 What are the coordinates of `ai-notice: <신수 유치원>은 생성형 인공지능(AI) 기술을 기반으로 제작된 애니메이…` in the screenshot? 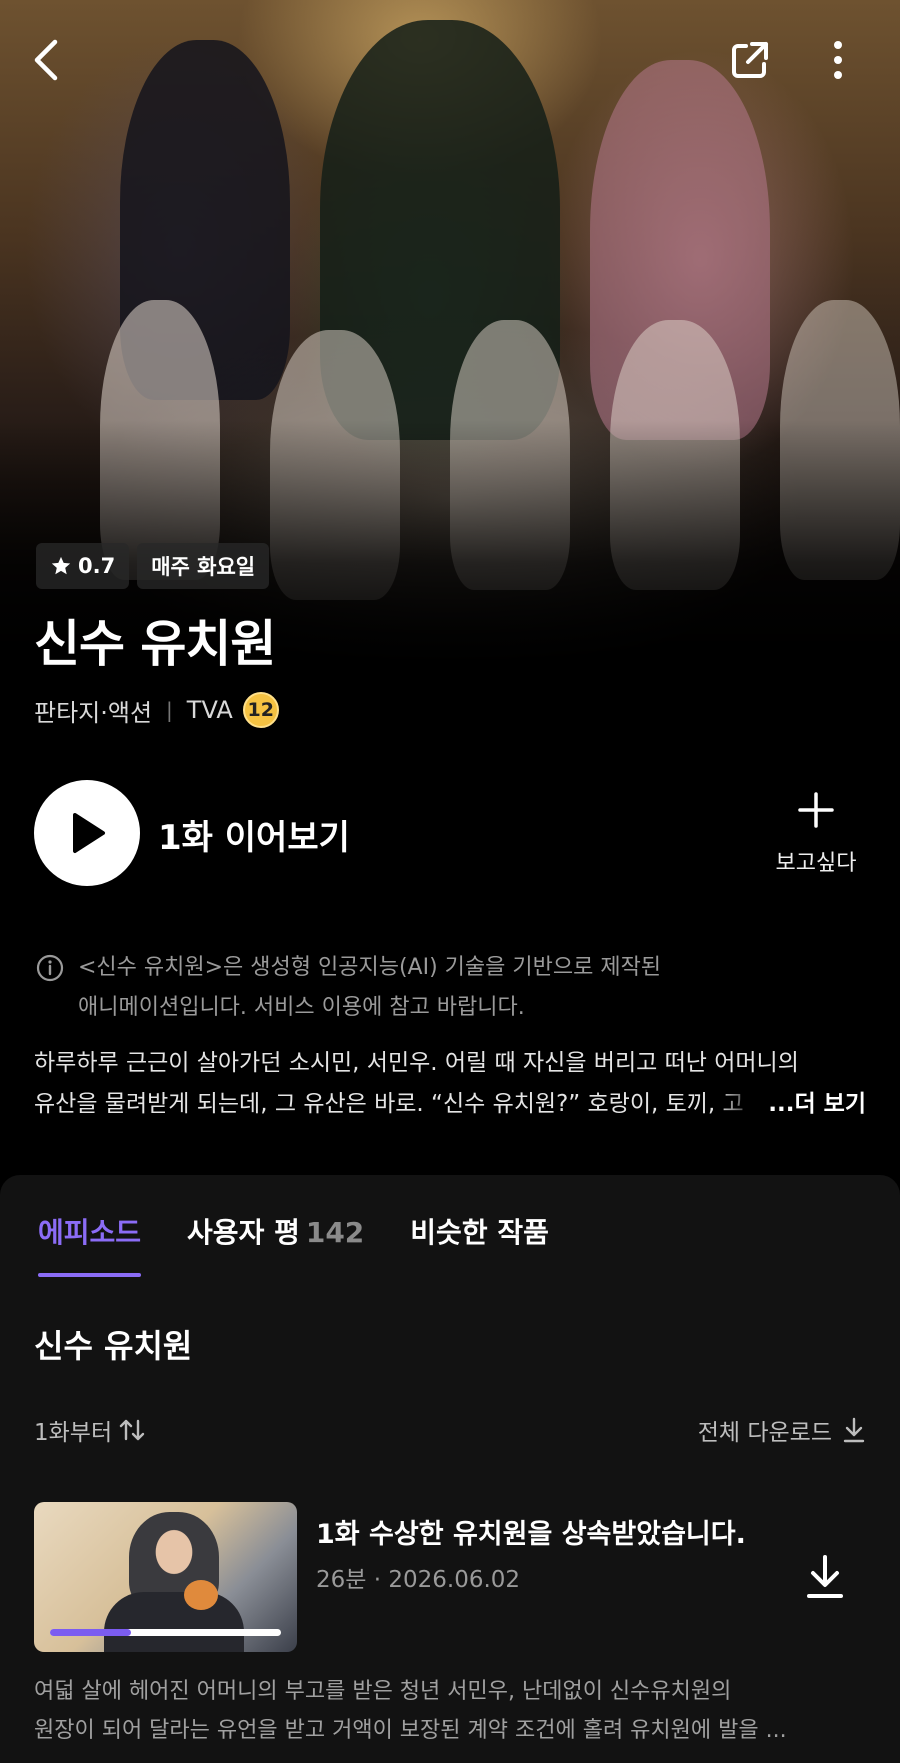 It's located at (446, 988).